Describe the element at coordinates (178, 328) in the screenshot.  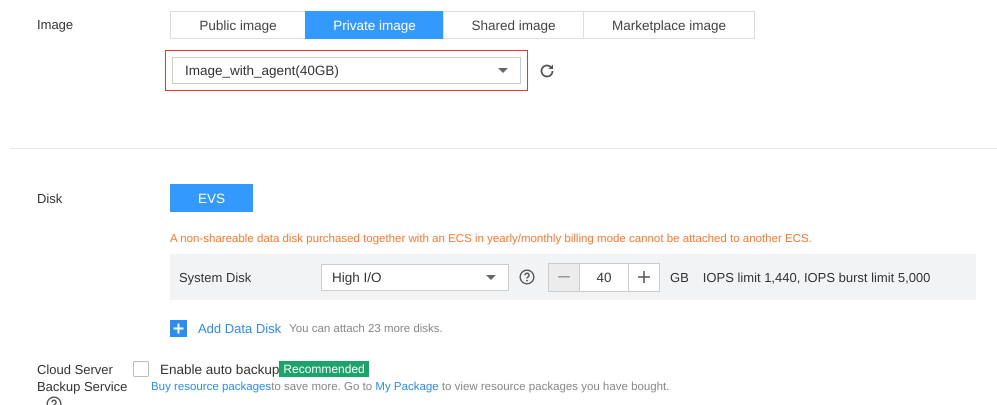
I see `add-icon` at that location.